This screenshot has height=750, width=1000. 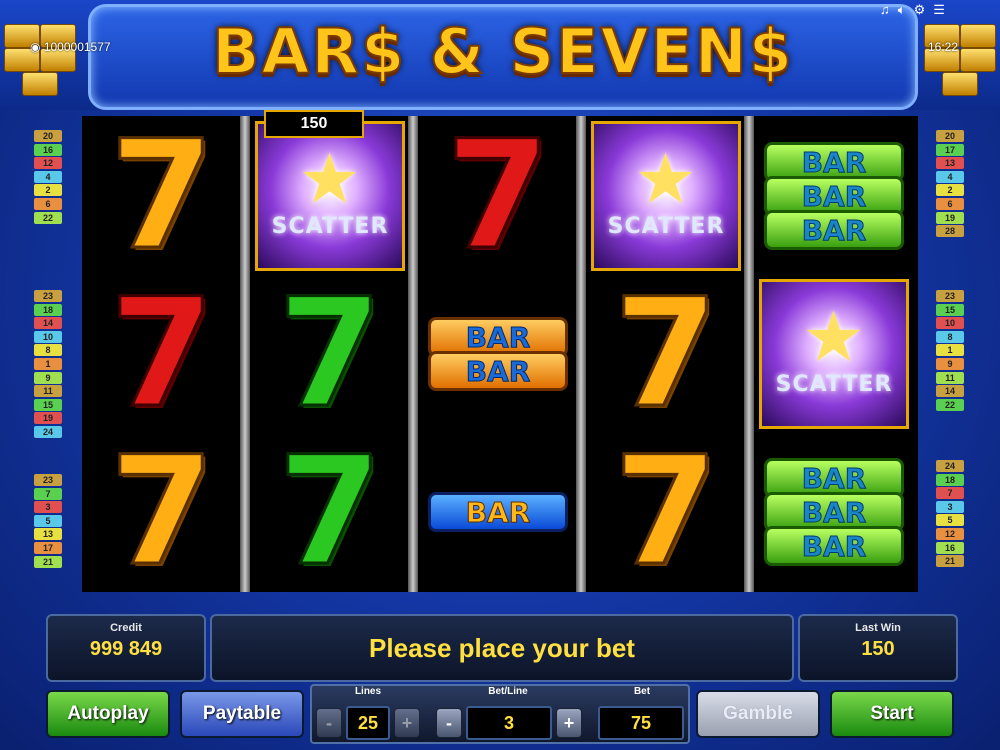 What do you see at coordinates (42, 57) in the screenshot?
I see `gold-bars-decoration-left` at bounding box center [42, 57].